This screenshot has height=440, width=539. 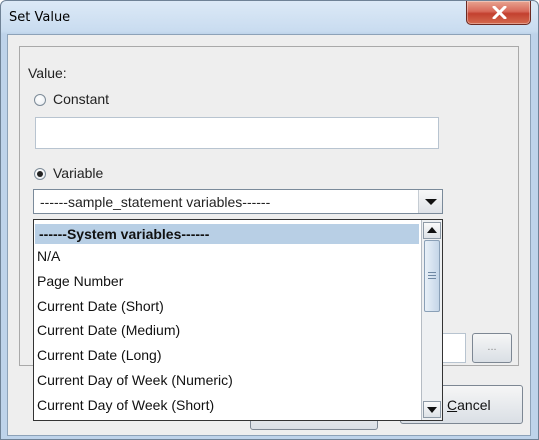 What do you see at coordinates (431, 320) in the screenshot?
I see `dropdown-scrollbar` at bounding box center [431, 320].